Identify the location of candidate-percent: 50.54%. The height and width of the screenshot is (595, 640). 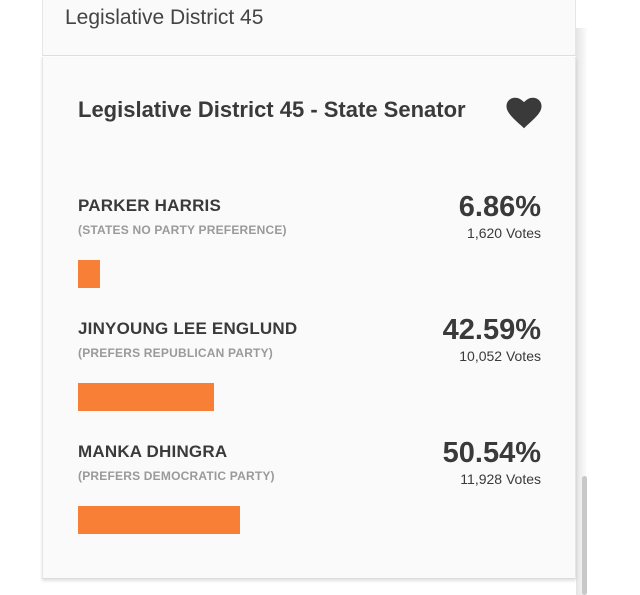
(491, 453).